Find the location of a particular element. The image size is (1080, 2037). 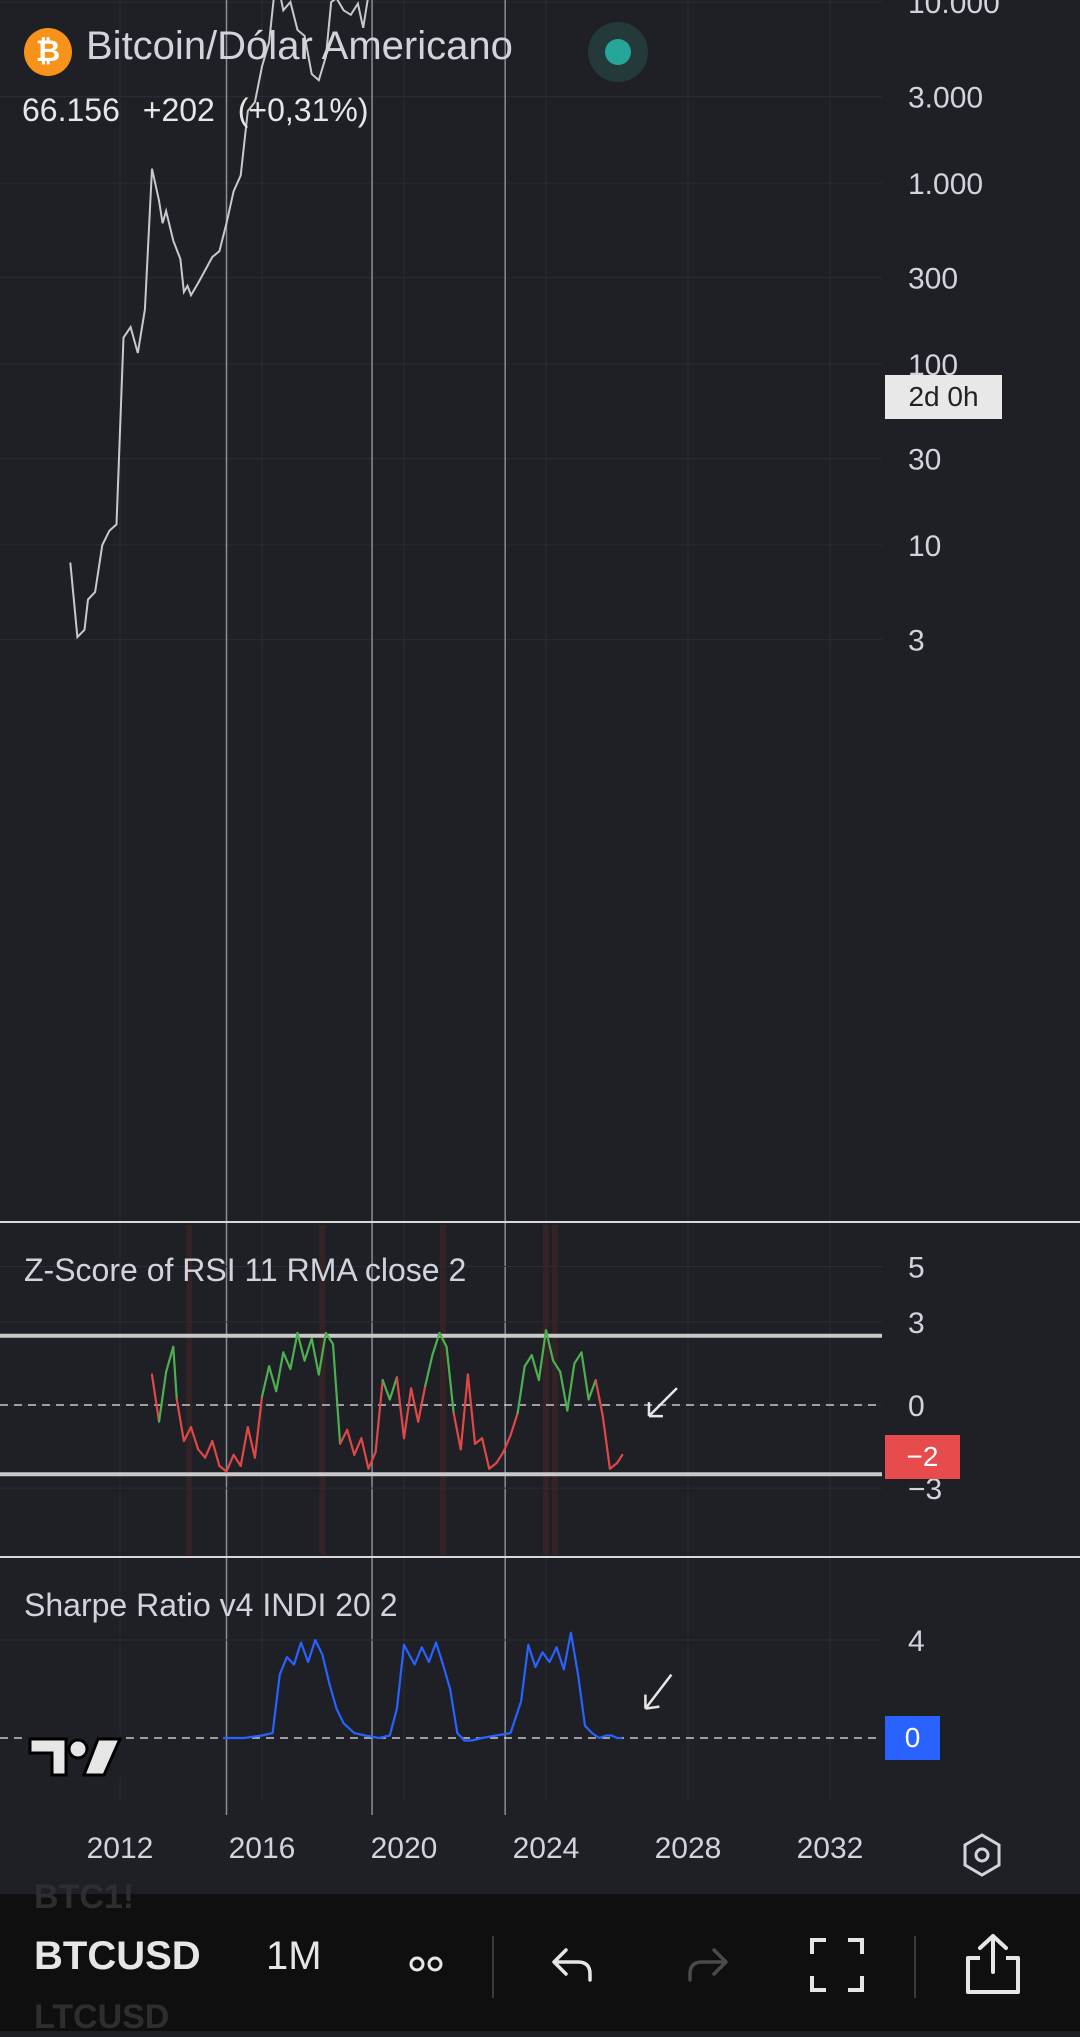

price-readout: 66.156 +202 (+0,31%) is located at coordinates (202, 110).